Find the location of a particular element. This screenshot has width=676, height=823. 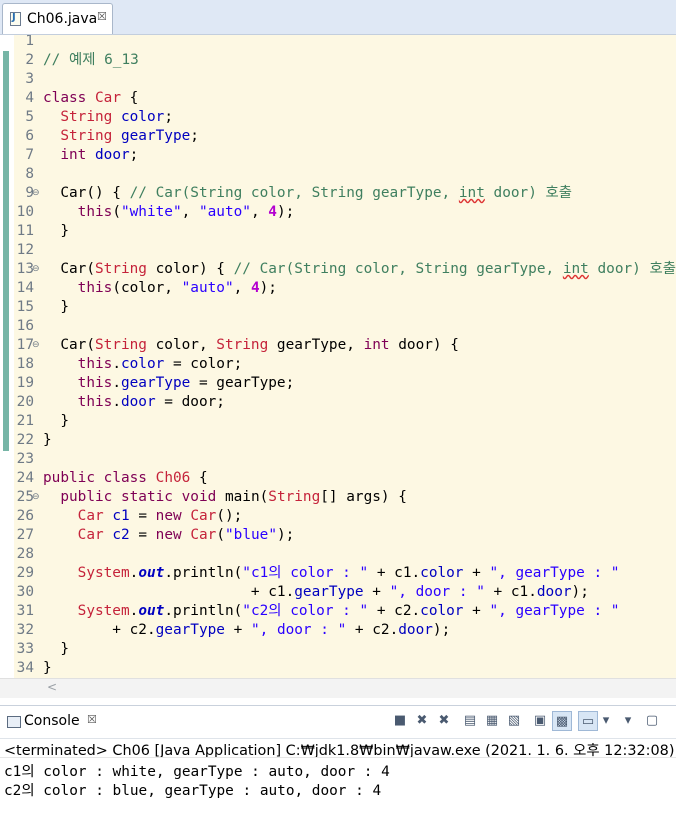

code-line: 22} is located at coordinates (338, 440).